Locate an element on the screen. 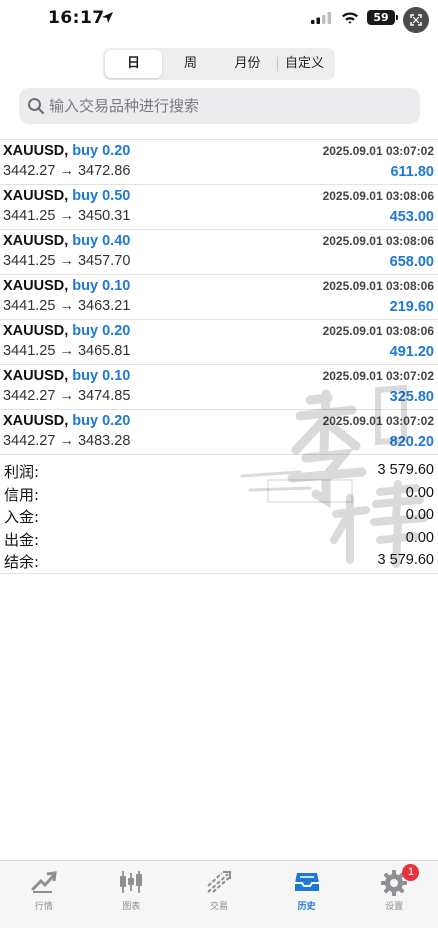  location-arrow-icon is located at coordinates (107, 17).